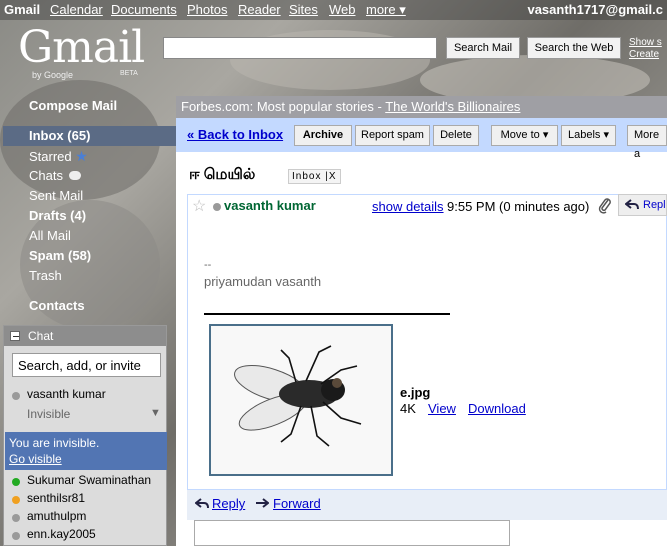  I want to click on nav-link-web: Web, so click(342, 9).